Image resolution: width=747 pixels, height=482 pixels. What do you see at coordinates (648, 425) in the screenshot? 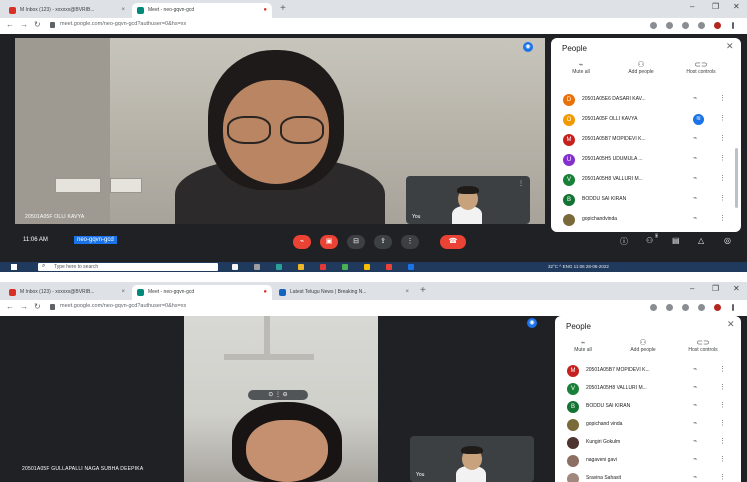
I see `participant-row: gopichand vinda ⌁ ⋮` at bounding box center [648, 425].